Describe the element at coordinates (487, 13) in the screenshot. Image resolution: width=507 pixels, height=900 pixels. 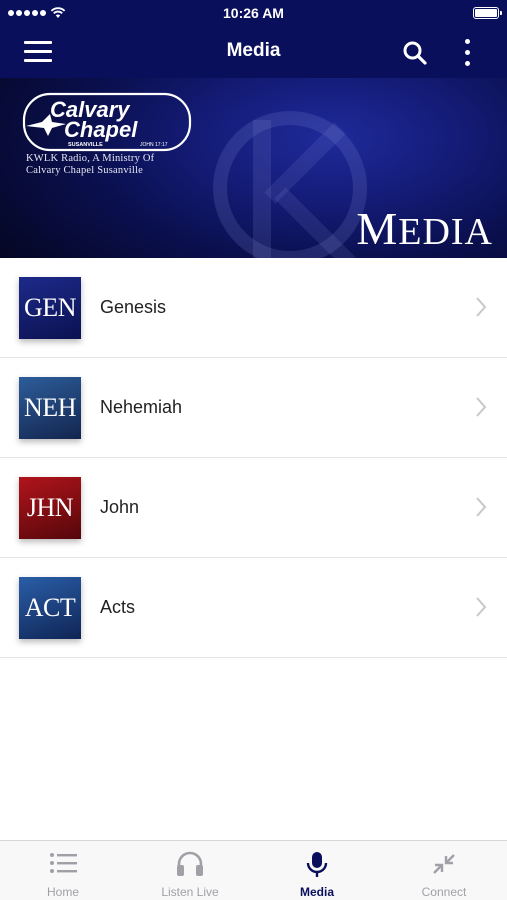
I see `battery-icon` at that location.